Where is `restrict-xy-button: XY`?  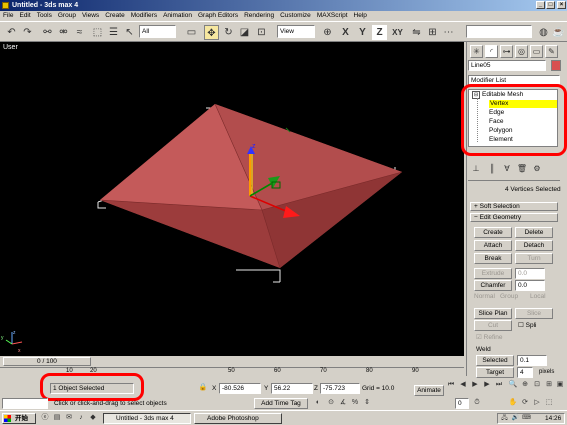
restrict-xy-button: XY is located at coordinates (397, 32).